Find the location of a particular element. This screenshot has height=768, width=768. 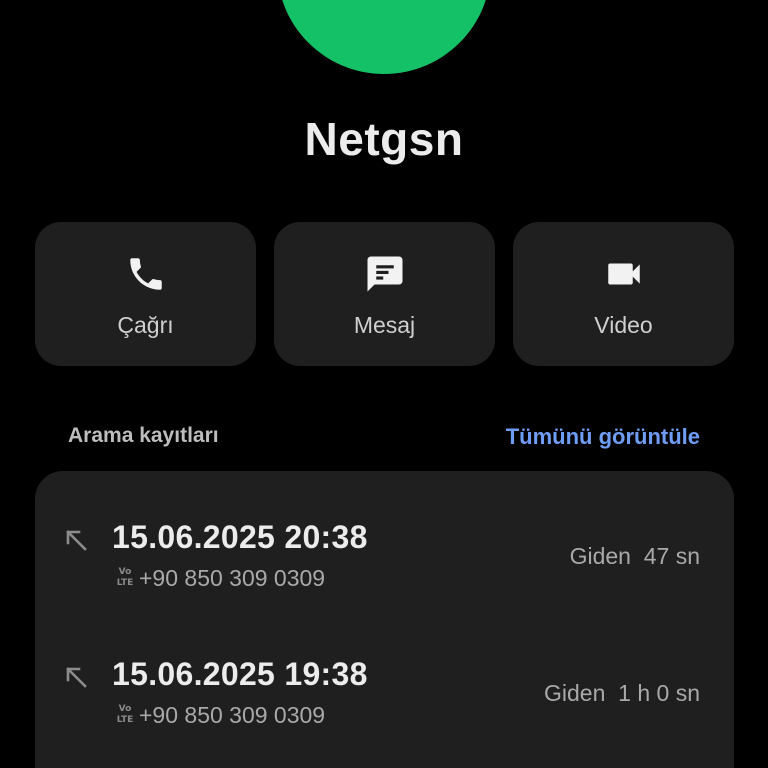

video-camera-icon is located at coordinates (623, 274).